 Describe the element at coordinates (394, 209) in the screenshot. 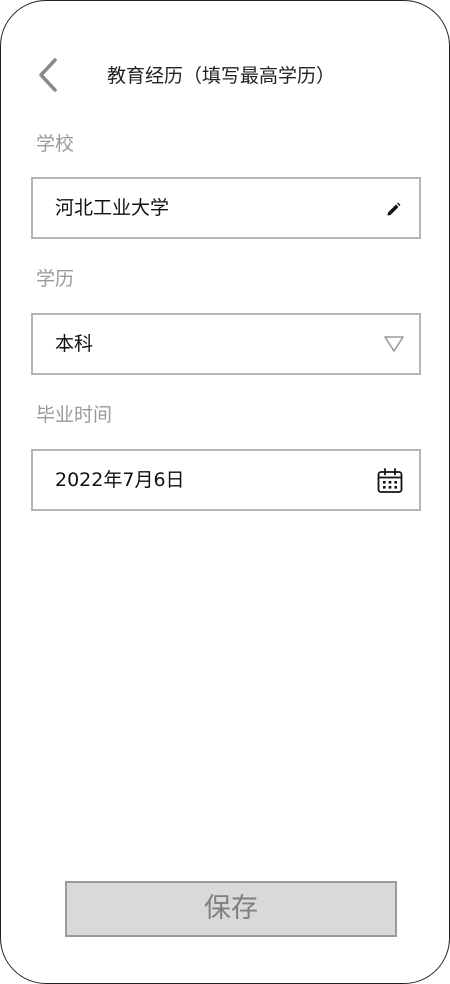

I see `pencil-icon` at that location.